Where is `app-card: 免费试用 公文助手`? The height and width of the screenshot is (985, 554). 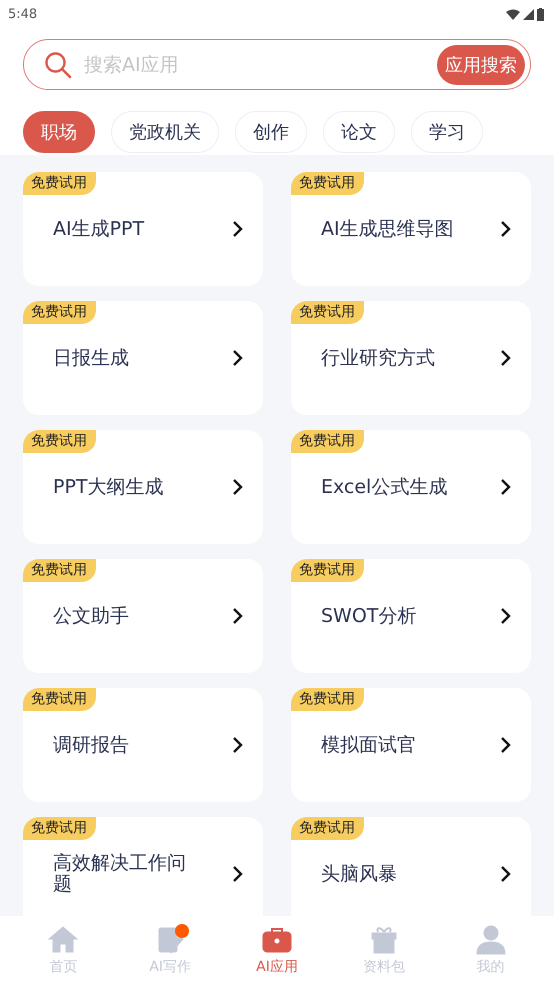
app-card: 免费试用 公文助手 is located at coordinates (143, 616).